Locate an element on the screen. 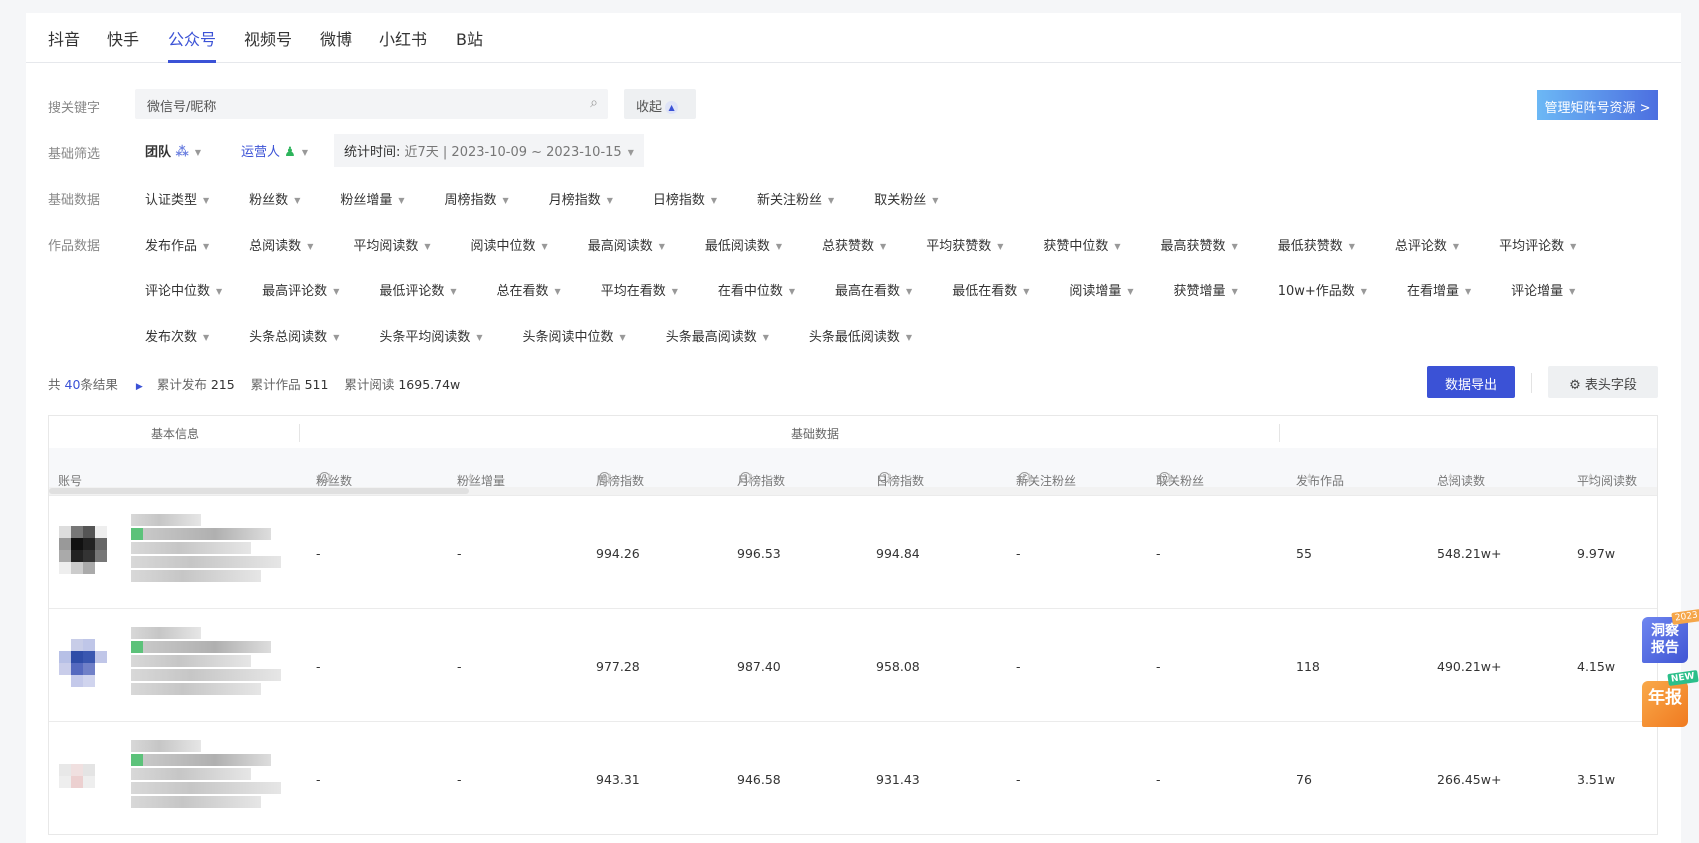 This screenshot has width=1699, height=843. works-data-filter: 头条平均阅读数 ▼ is located at coordinates (430, 335).